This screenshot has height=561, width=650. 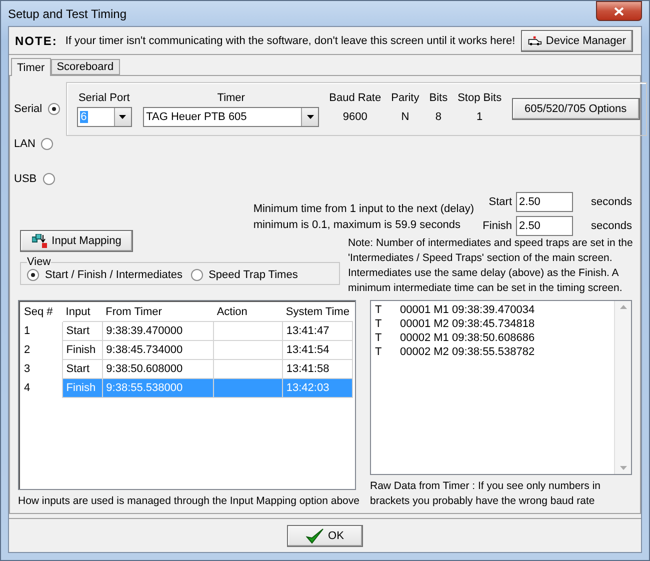 What do you see at coordinates (158, 368) in the screenshot?
I see `table-cell: 9:38:50.608000` at bounding box center [158, 368].